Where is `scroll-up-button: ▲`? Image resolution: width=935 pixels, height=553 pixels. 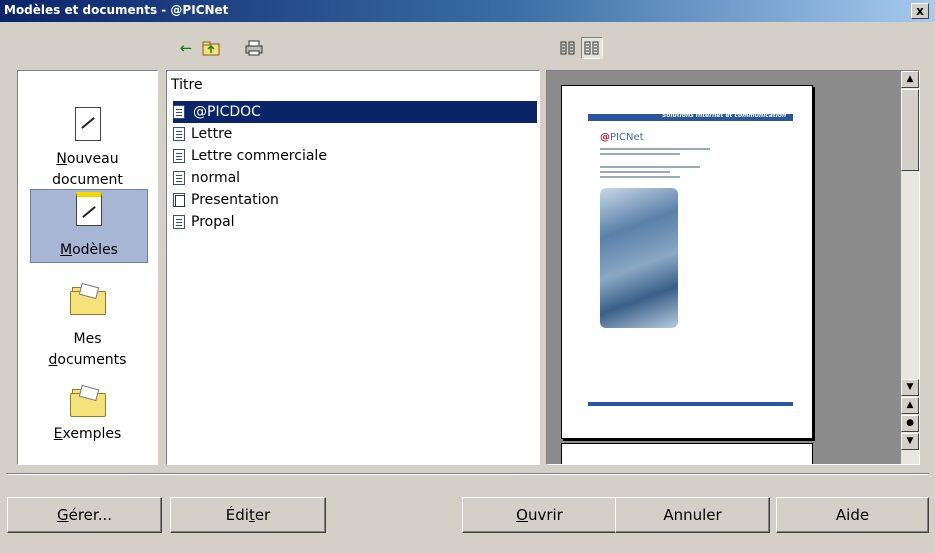 scroll-up-button: ▲ is located at coordinates (910, 79).